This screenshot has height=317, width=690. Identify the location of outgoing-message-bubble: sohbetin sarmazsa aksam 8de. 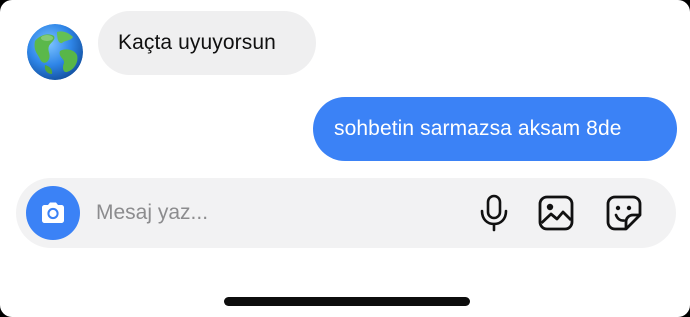
(495, 129).